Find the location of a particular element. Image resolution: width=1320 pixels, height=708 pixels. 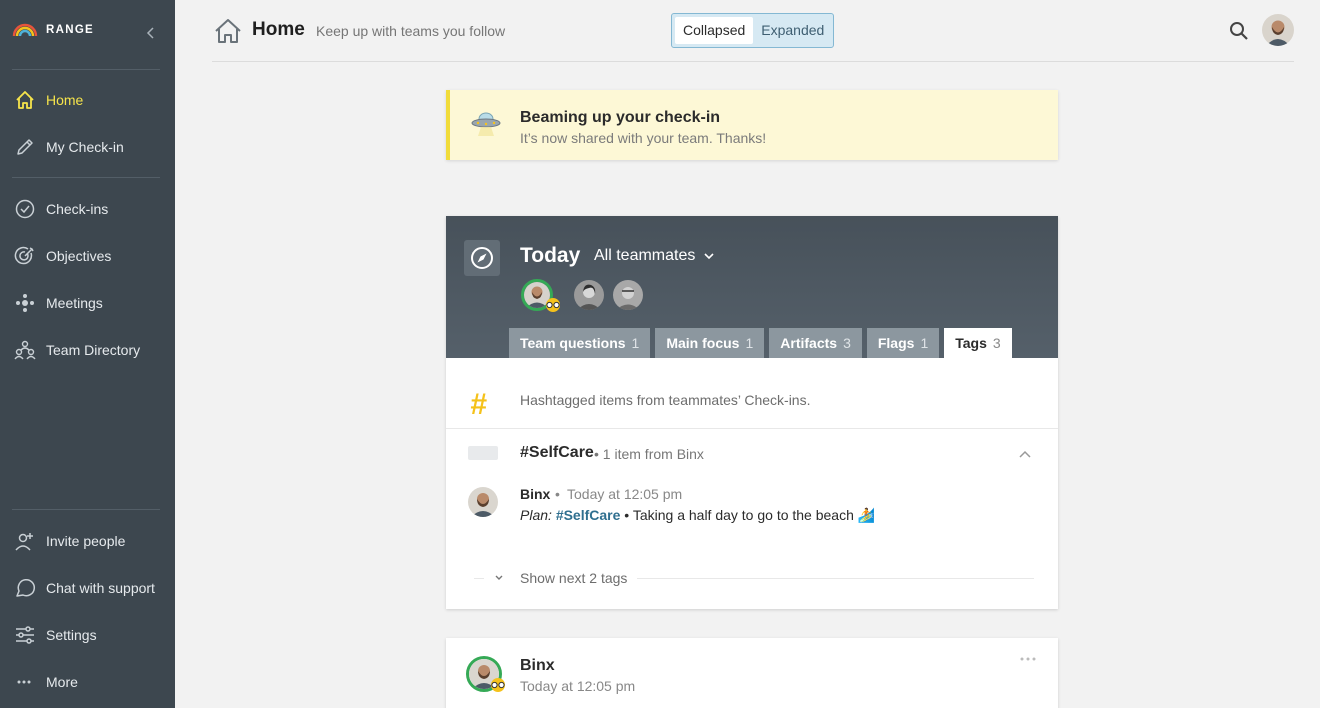

tab-flags: Flags 1 is located at coordinates (903, 343).